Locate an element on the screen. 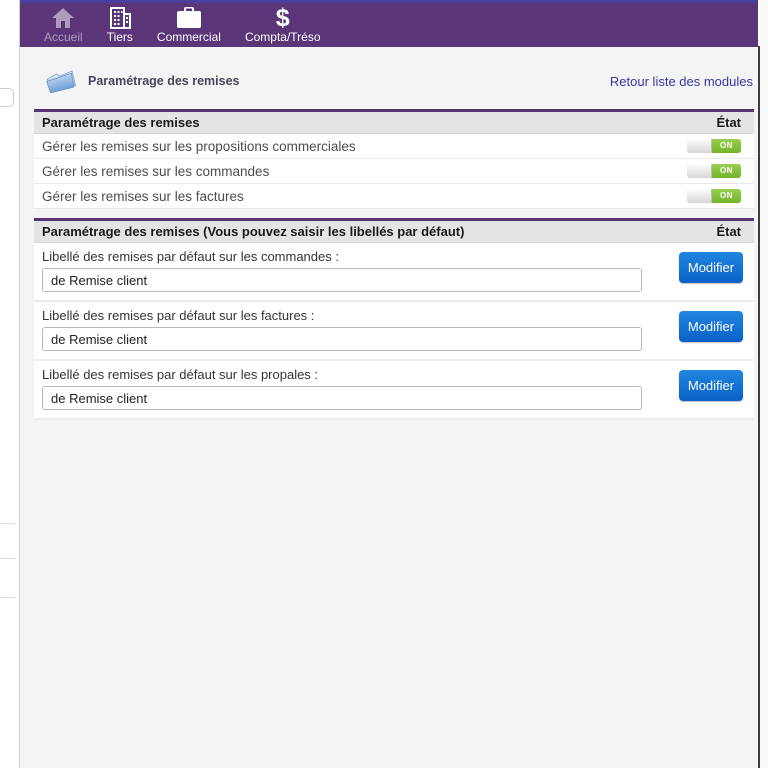  home-icon is located at coordinates (63, 18).